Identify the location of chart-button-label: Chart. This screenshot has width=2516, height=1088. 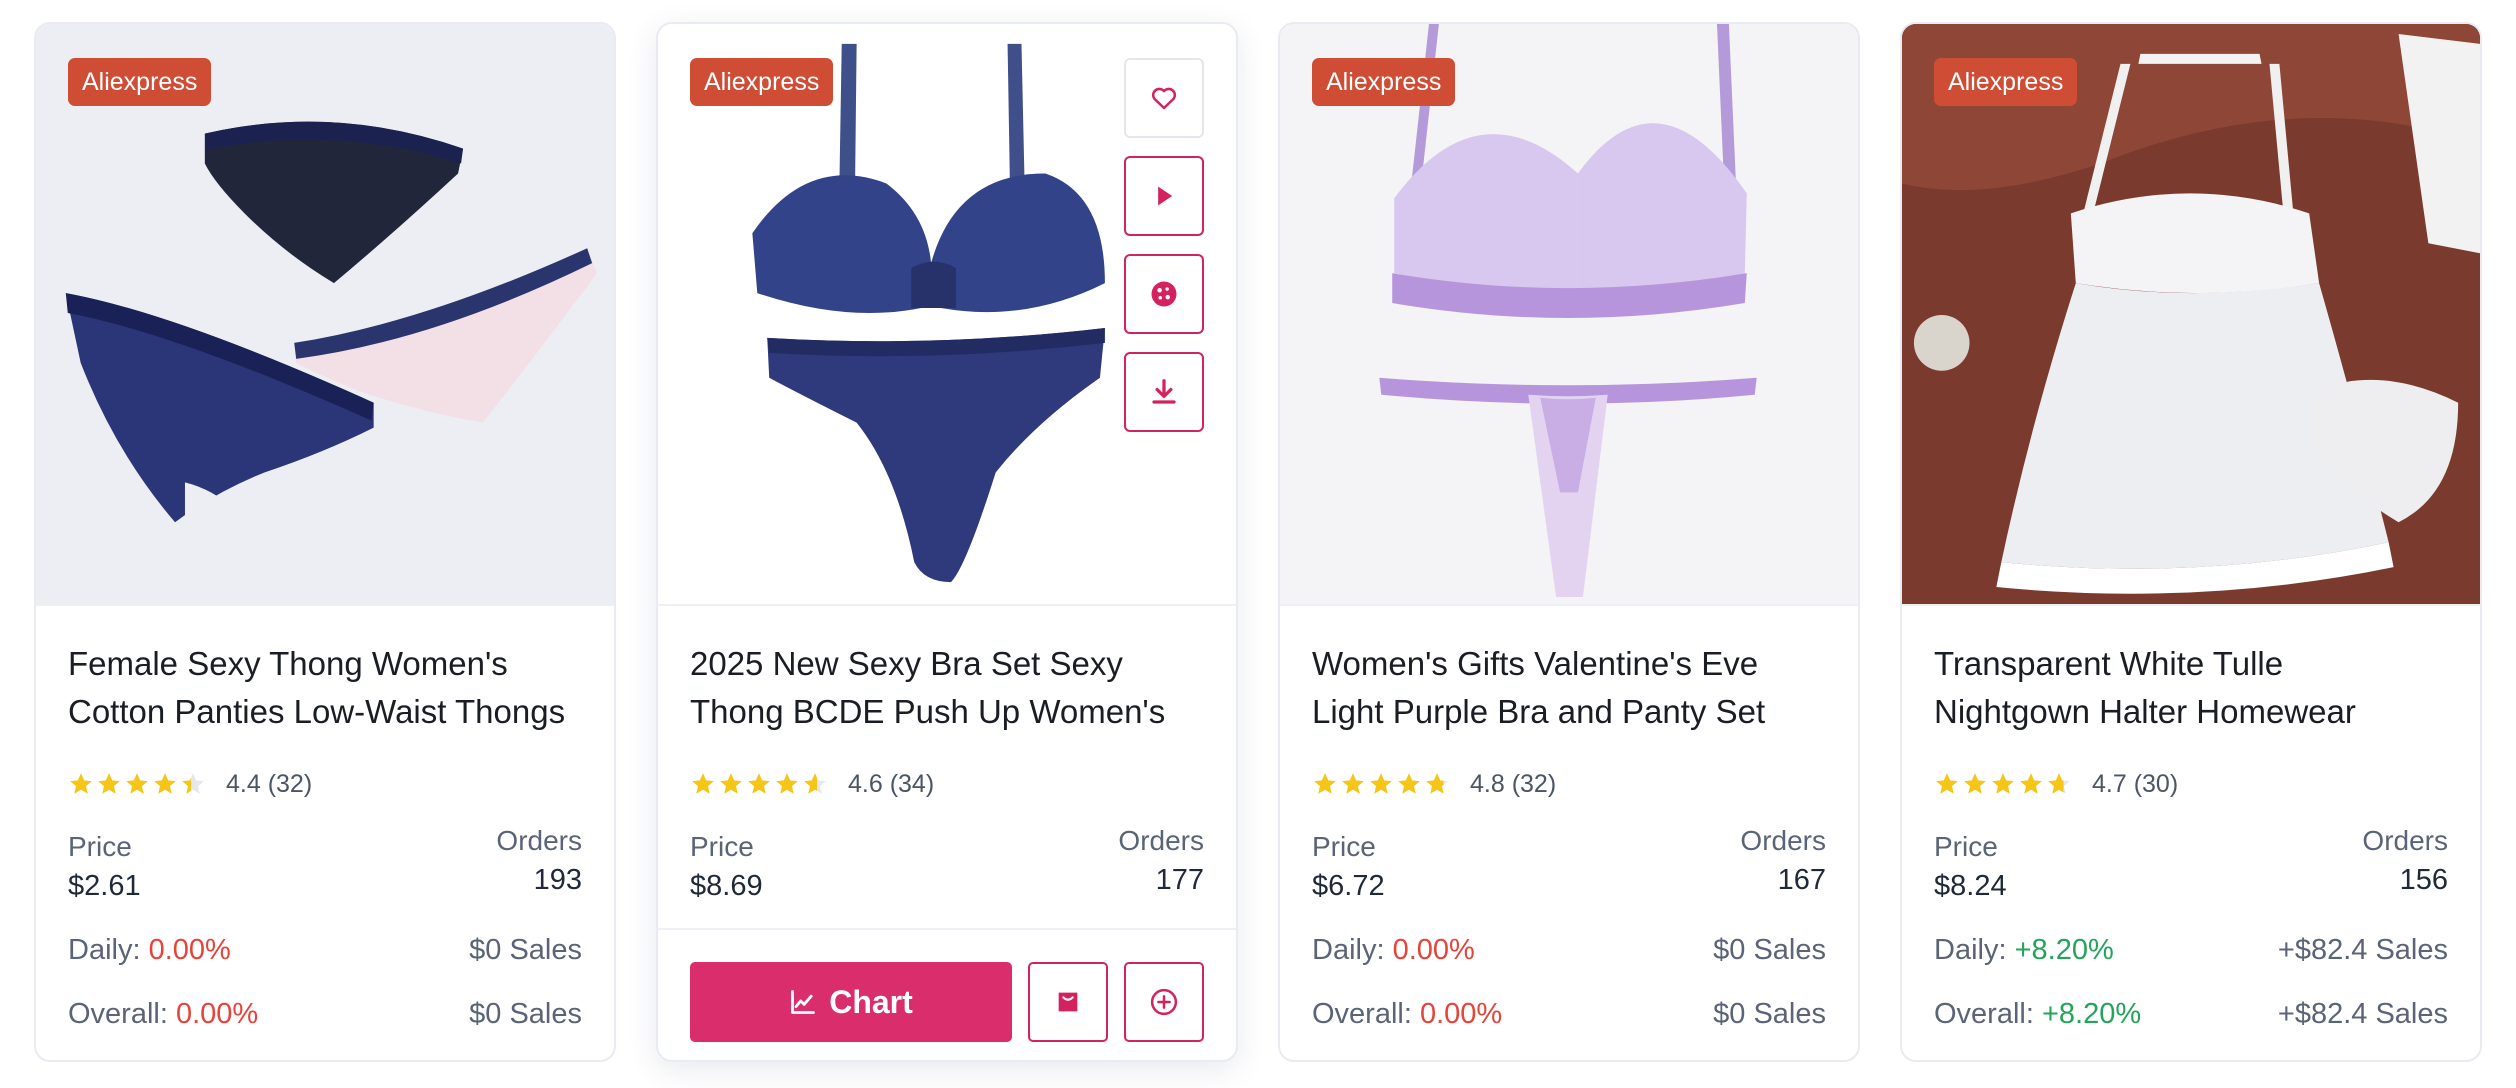
(871, 1001).